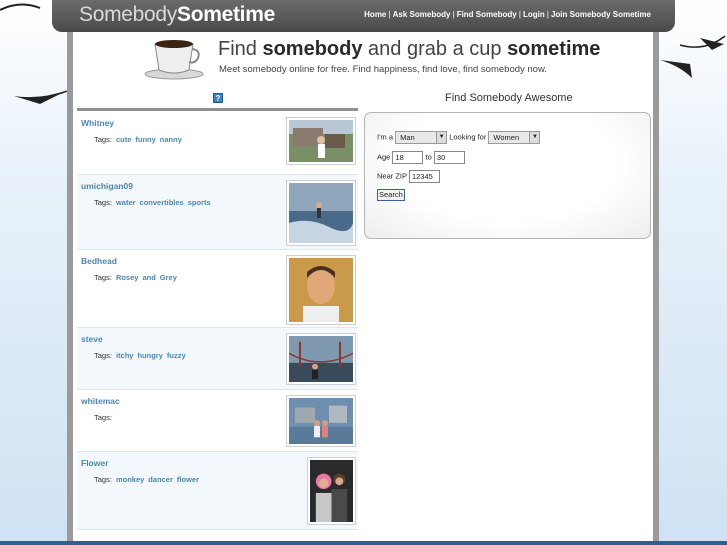 The height and width of the screenshot is (545, 727). Describe the element at coordinates (554, 49) in the screenshot. I see `tagline-bold: sometime` at that location.